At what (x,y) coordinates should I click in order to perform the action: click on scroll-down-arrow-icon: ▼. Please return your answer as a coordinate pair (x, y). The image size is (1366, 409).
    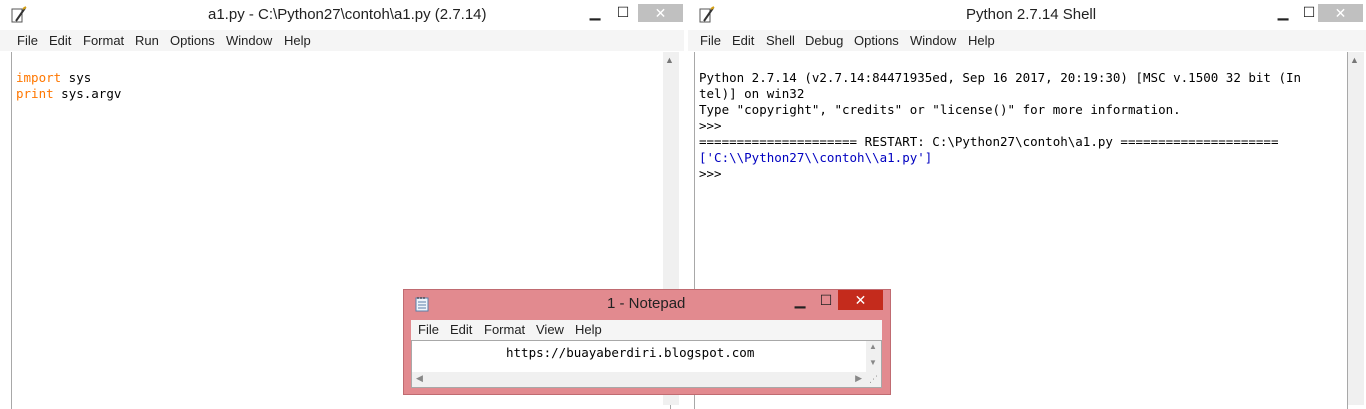
    Looking at the image, I should click on (873, 362).